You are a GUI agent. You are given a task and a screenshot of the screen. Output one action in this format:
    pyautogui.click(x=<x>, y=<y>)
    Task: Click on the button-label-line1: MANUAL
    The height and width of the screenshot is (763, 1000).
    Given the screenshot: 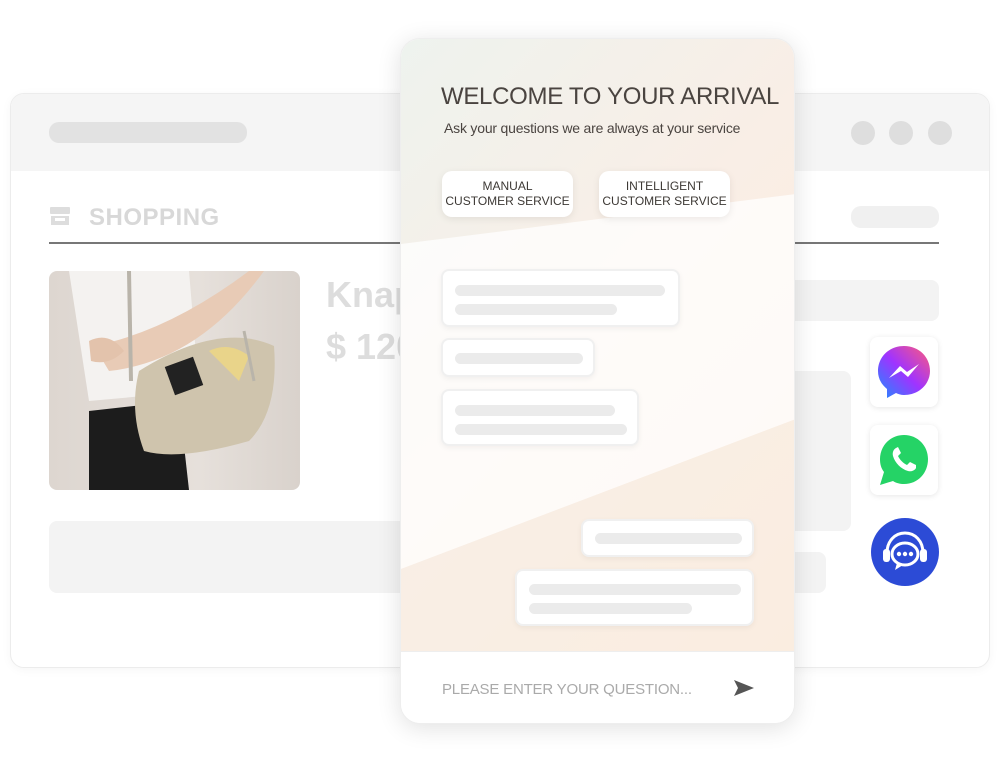 What is the action you would take?
    pyautogui.click(x=507, y=186)
    